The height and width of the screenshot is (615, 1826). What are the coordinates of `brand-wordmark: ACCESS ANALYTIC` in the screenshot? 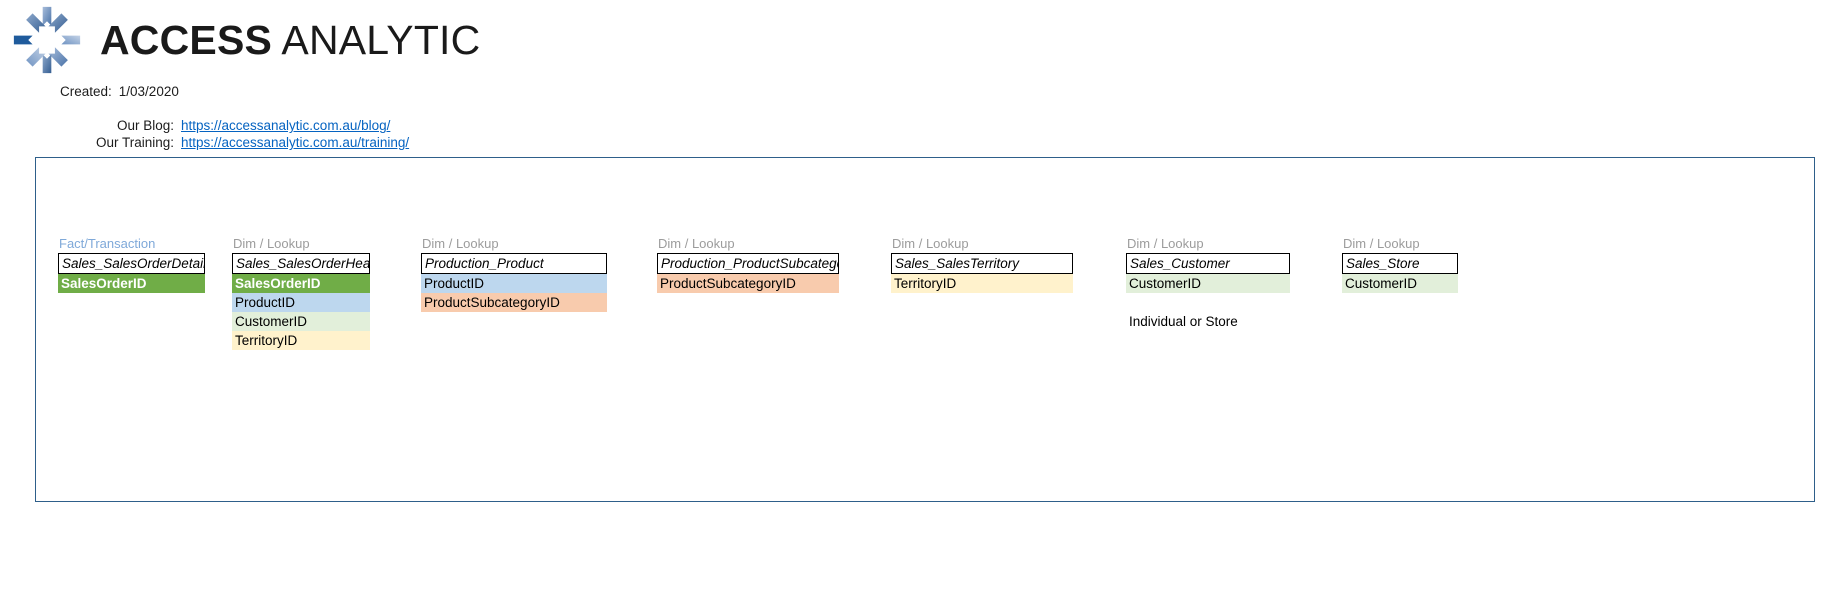 It's located at (290, 39).